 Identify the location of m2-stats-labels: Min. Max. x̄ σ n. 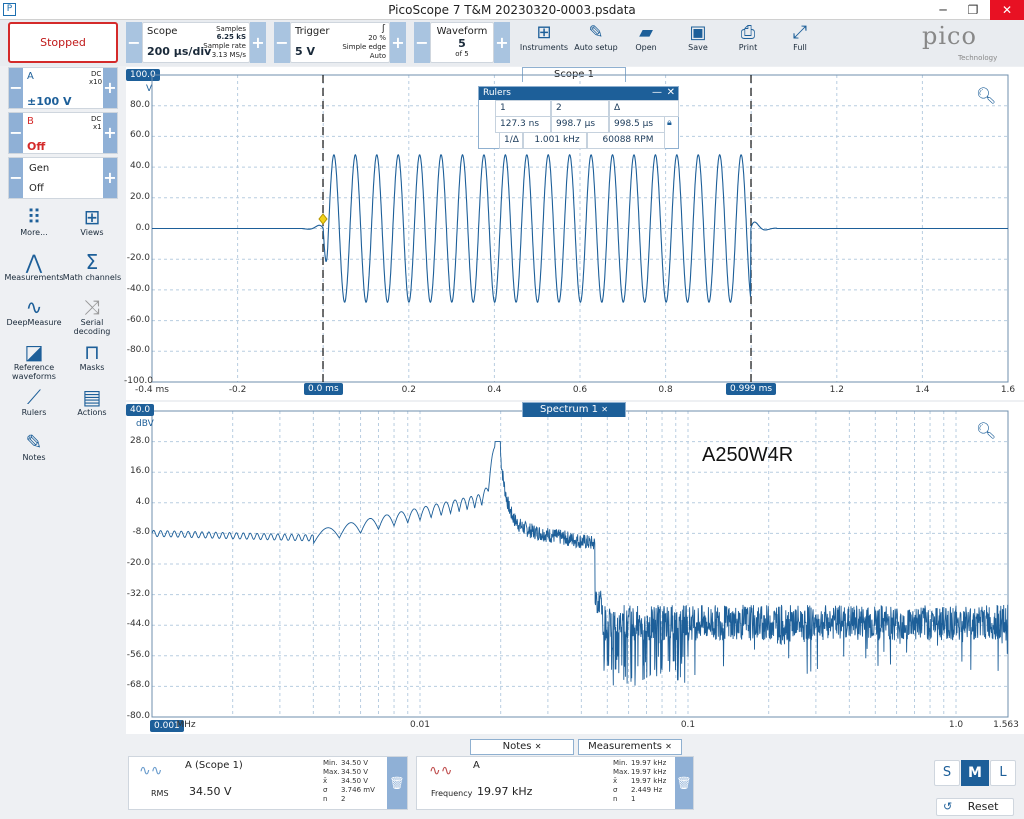
(621, 781).